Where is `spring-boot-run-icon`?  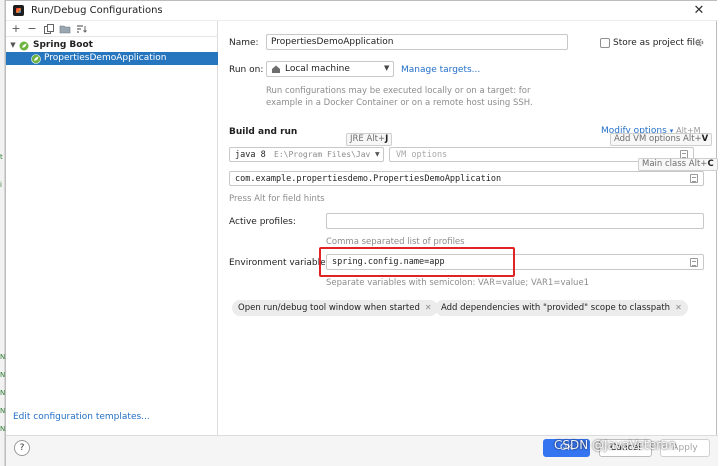 spring-boot-run-icon is located at coordinates (36, 59).